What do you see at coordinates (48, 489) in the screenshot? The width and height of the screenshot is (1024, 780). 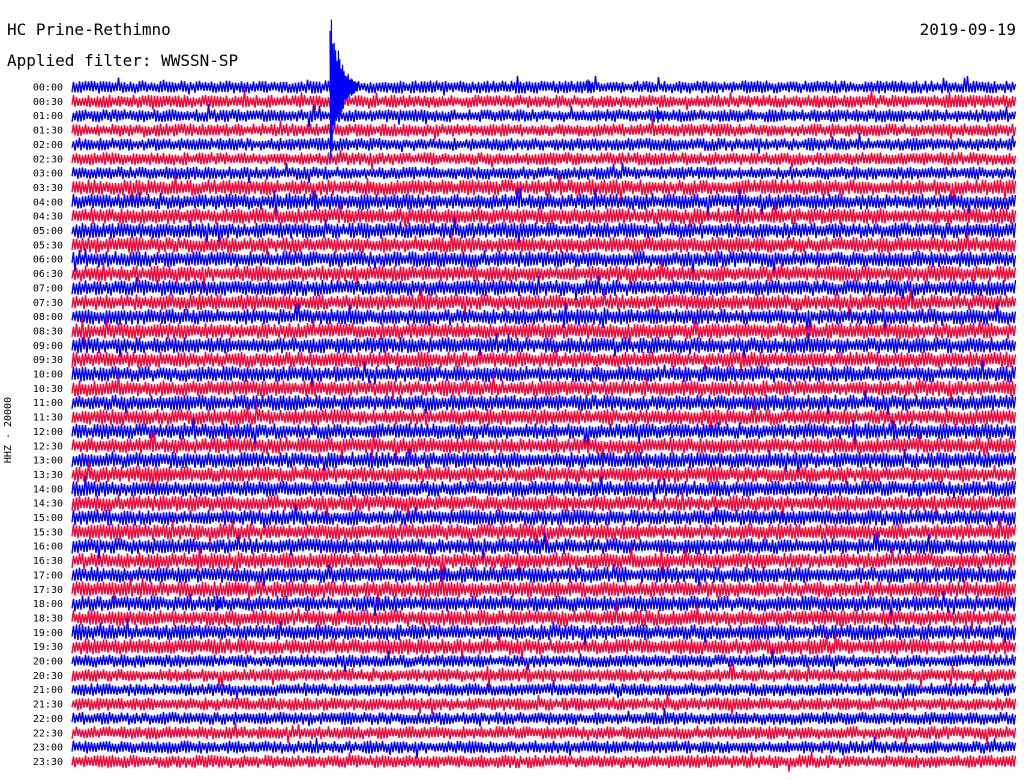 I see `row-tick-label: 14:00` at bounding box center [48, 489].